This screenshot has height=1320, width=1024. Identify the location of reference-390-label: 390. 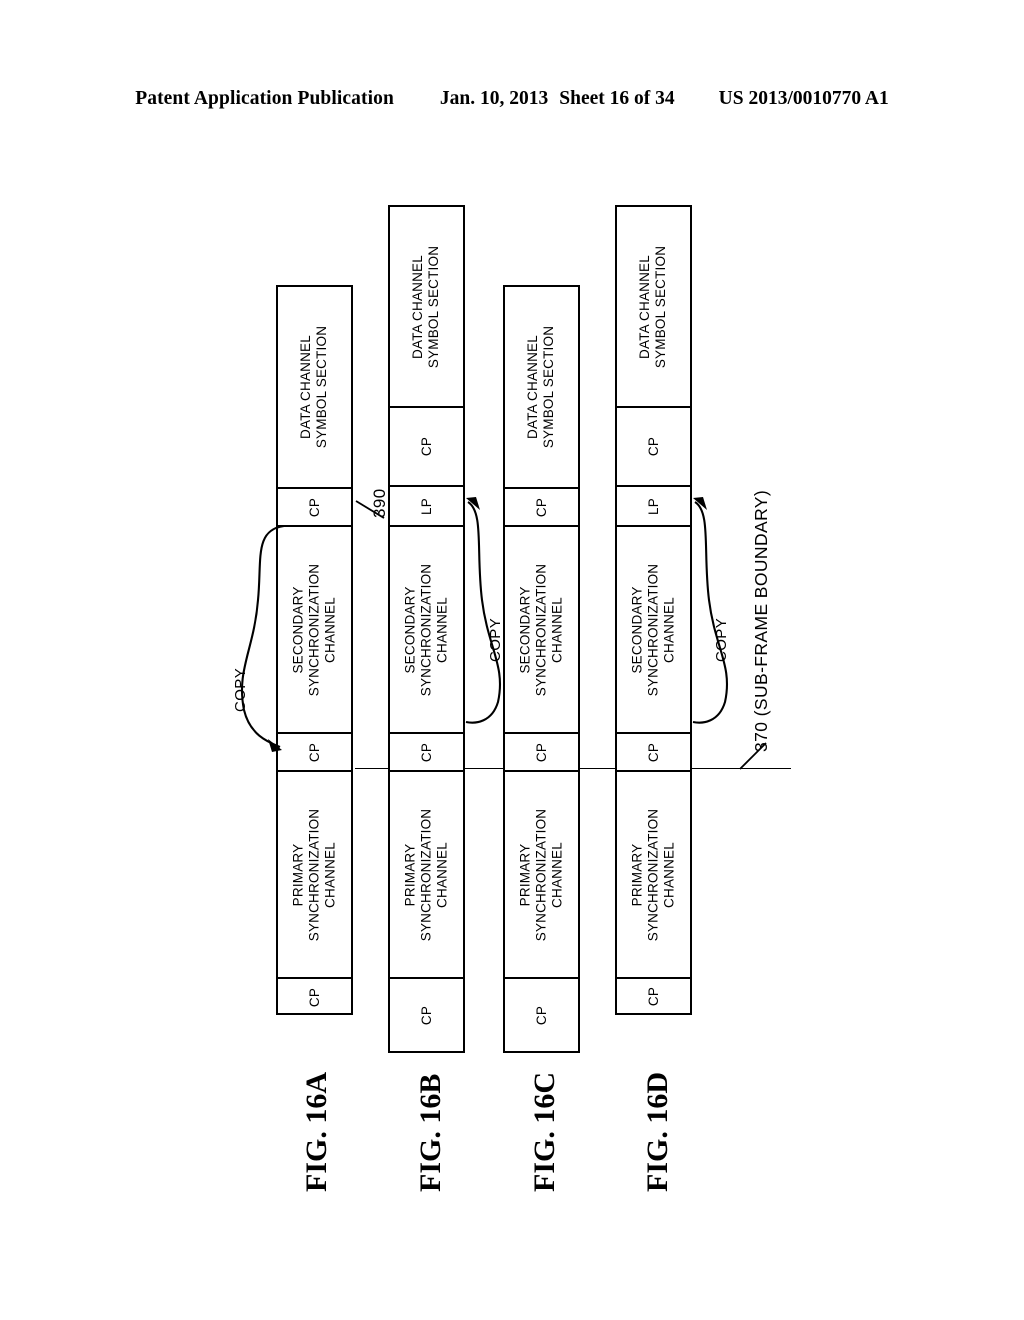
(379, 503).